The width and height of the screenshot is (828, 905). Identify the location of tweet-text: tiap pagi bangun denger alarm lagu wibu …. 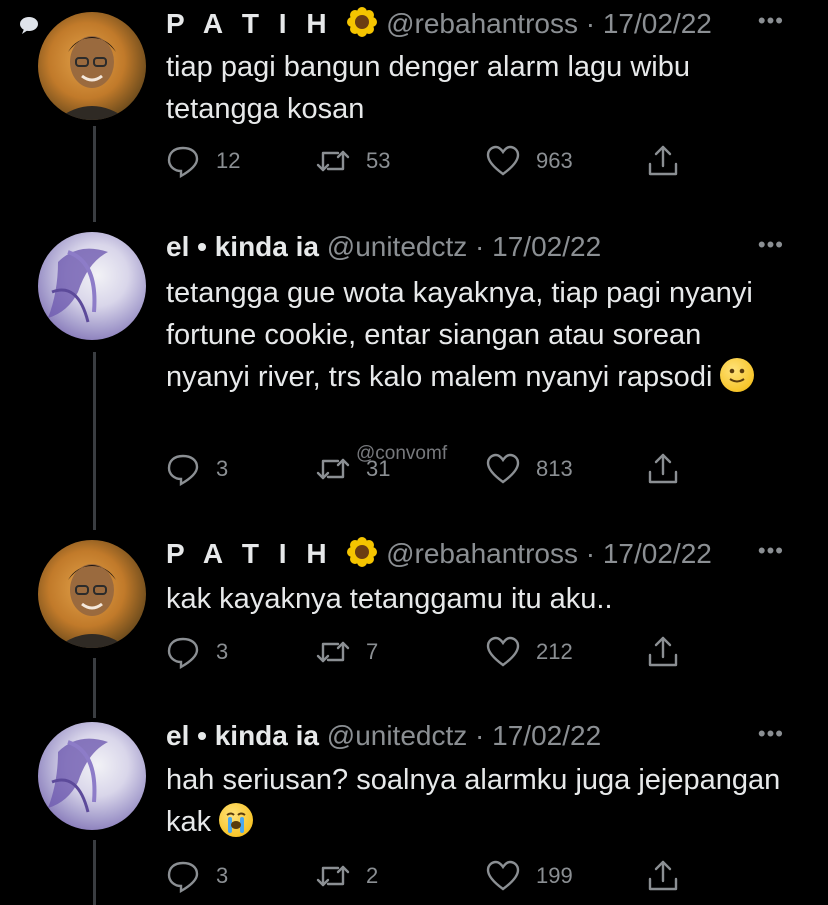
(428, 88).